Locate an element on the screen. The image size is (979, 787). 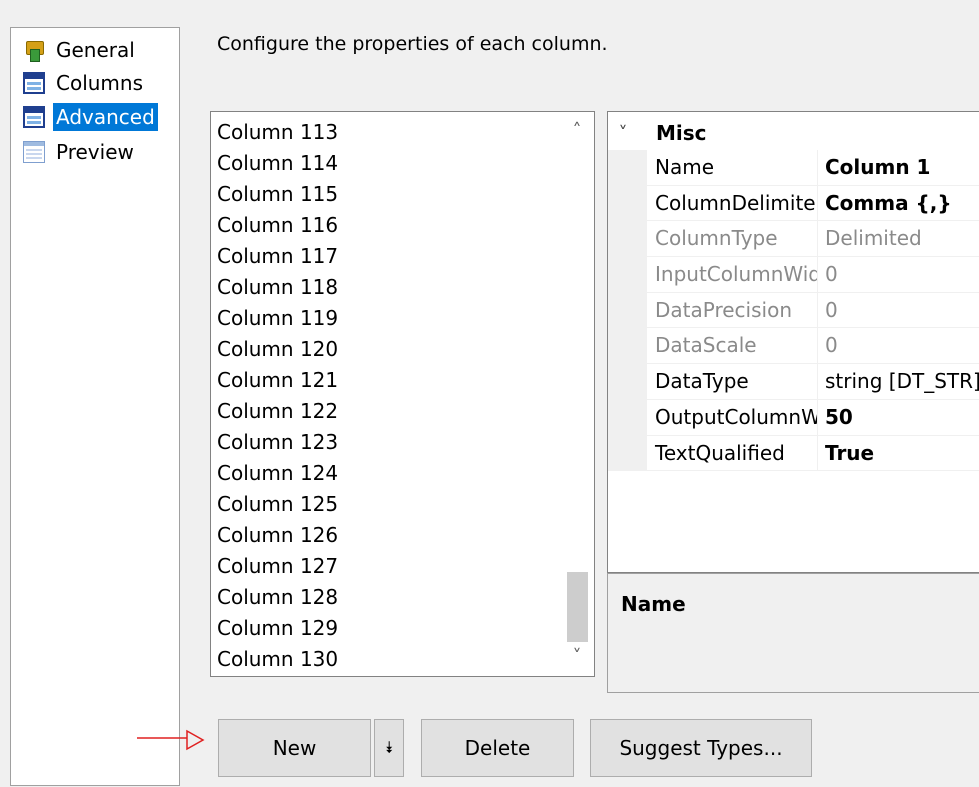
annotation-arrow-icon is located at coordinates (171, 740).